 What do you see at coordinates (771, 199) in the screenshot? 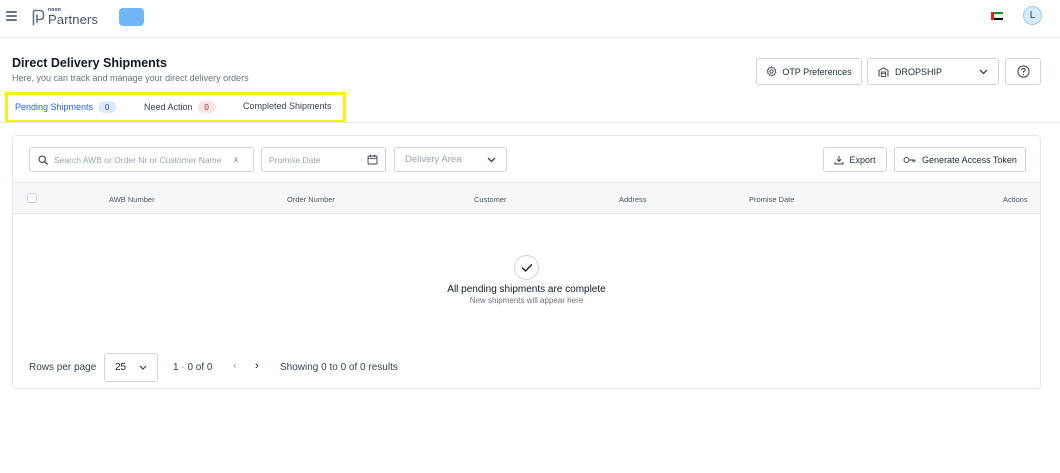
I see `column-header-promise-date: Promise Date` at bounding box center [771, 199].